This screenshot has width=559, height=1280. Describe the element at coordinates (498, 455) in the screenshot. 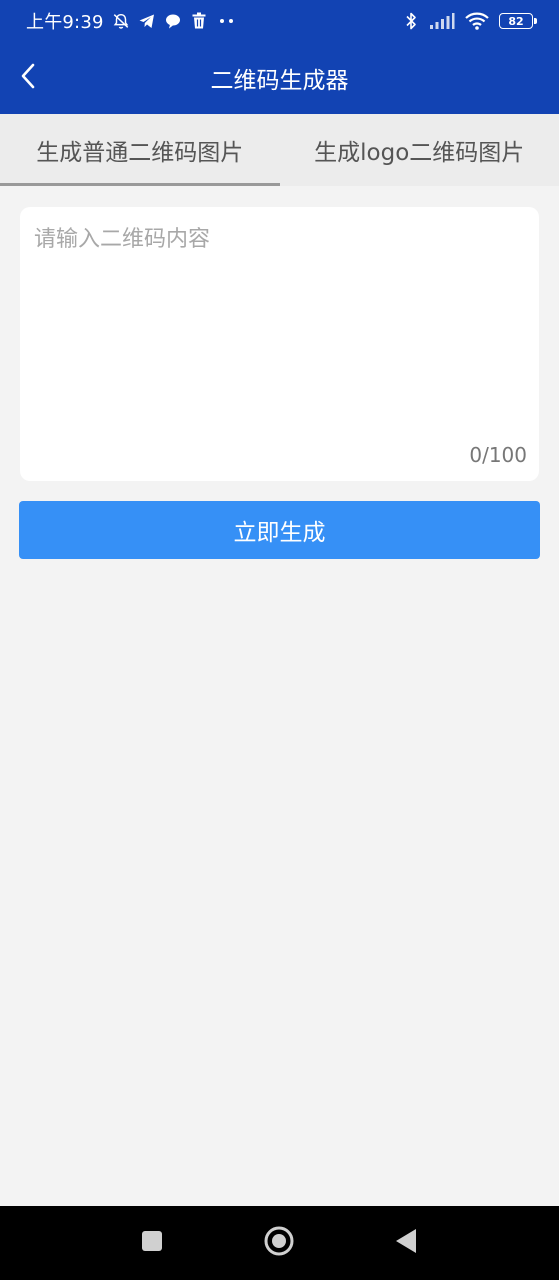

I see `char-counter: 0/100` at that location.